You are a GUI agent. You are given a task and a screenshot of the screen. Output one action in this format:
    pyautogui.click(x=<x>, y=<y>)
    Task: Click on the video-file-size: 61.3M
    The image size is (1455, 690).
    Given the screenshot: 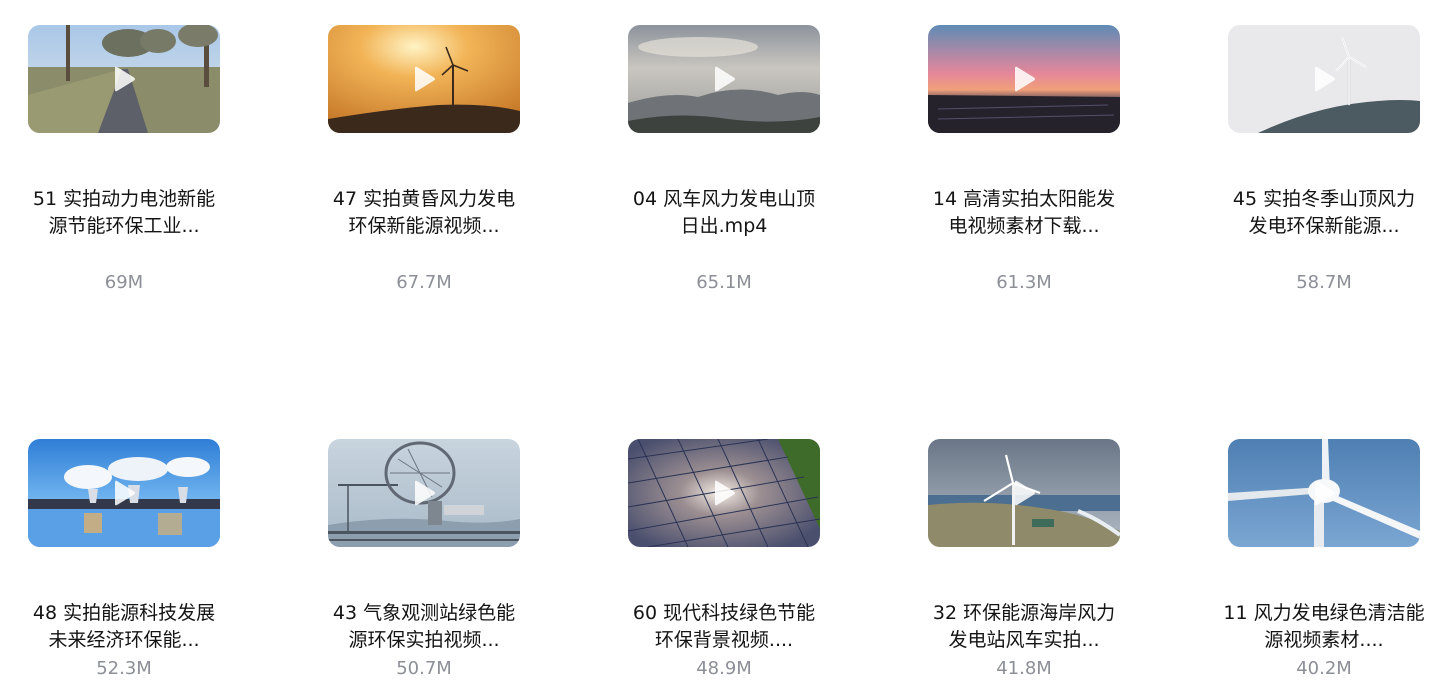 What is the action you would take?
    pyautogui.click(x=1024, y=282)
    